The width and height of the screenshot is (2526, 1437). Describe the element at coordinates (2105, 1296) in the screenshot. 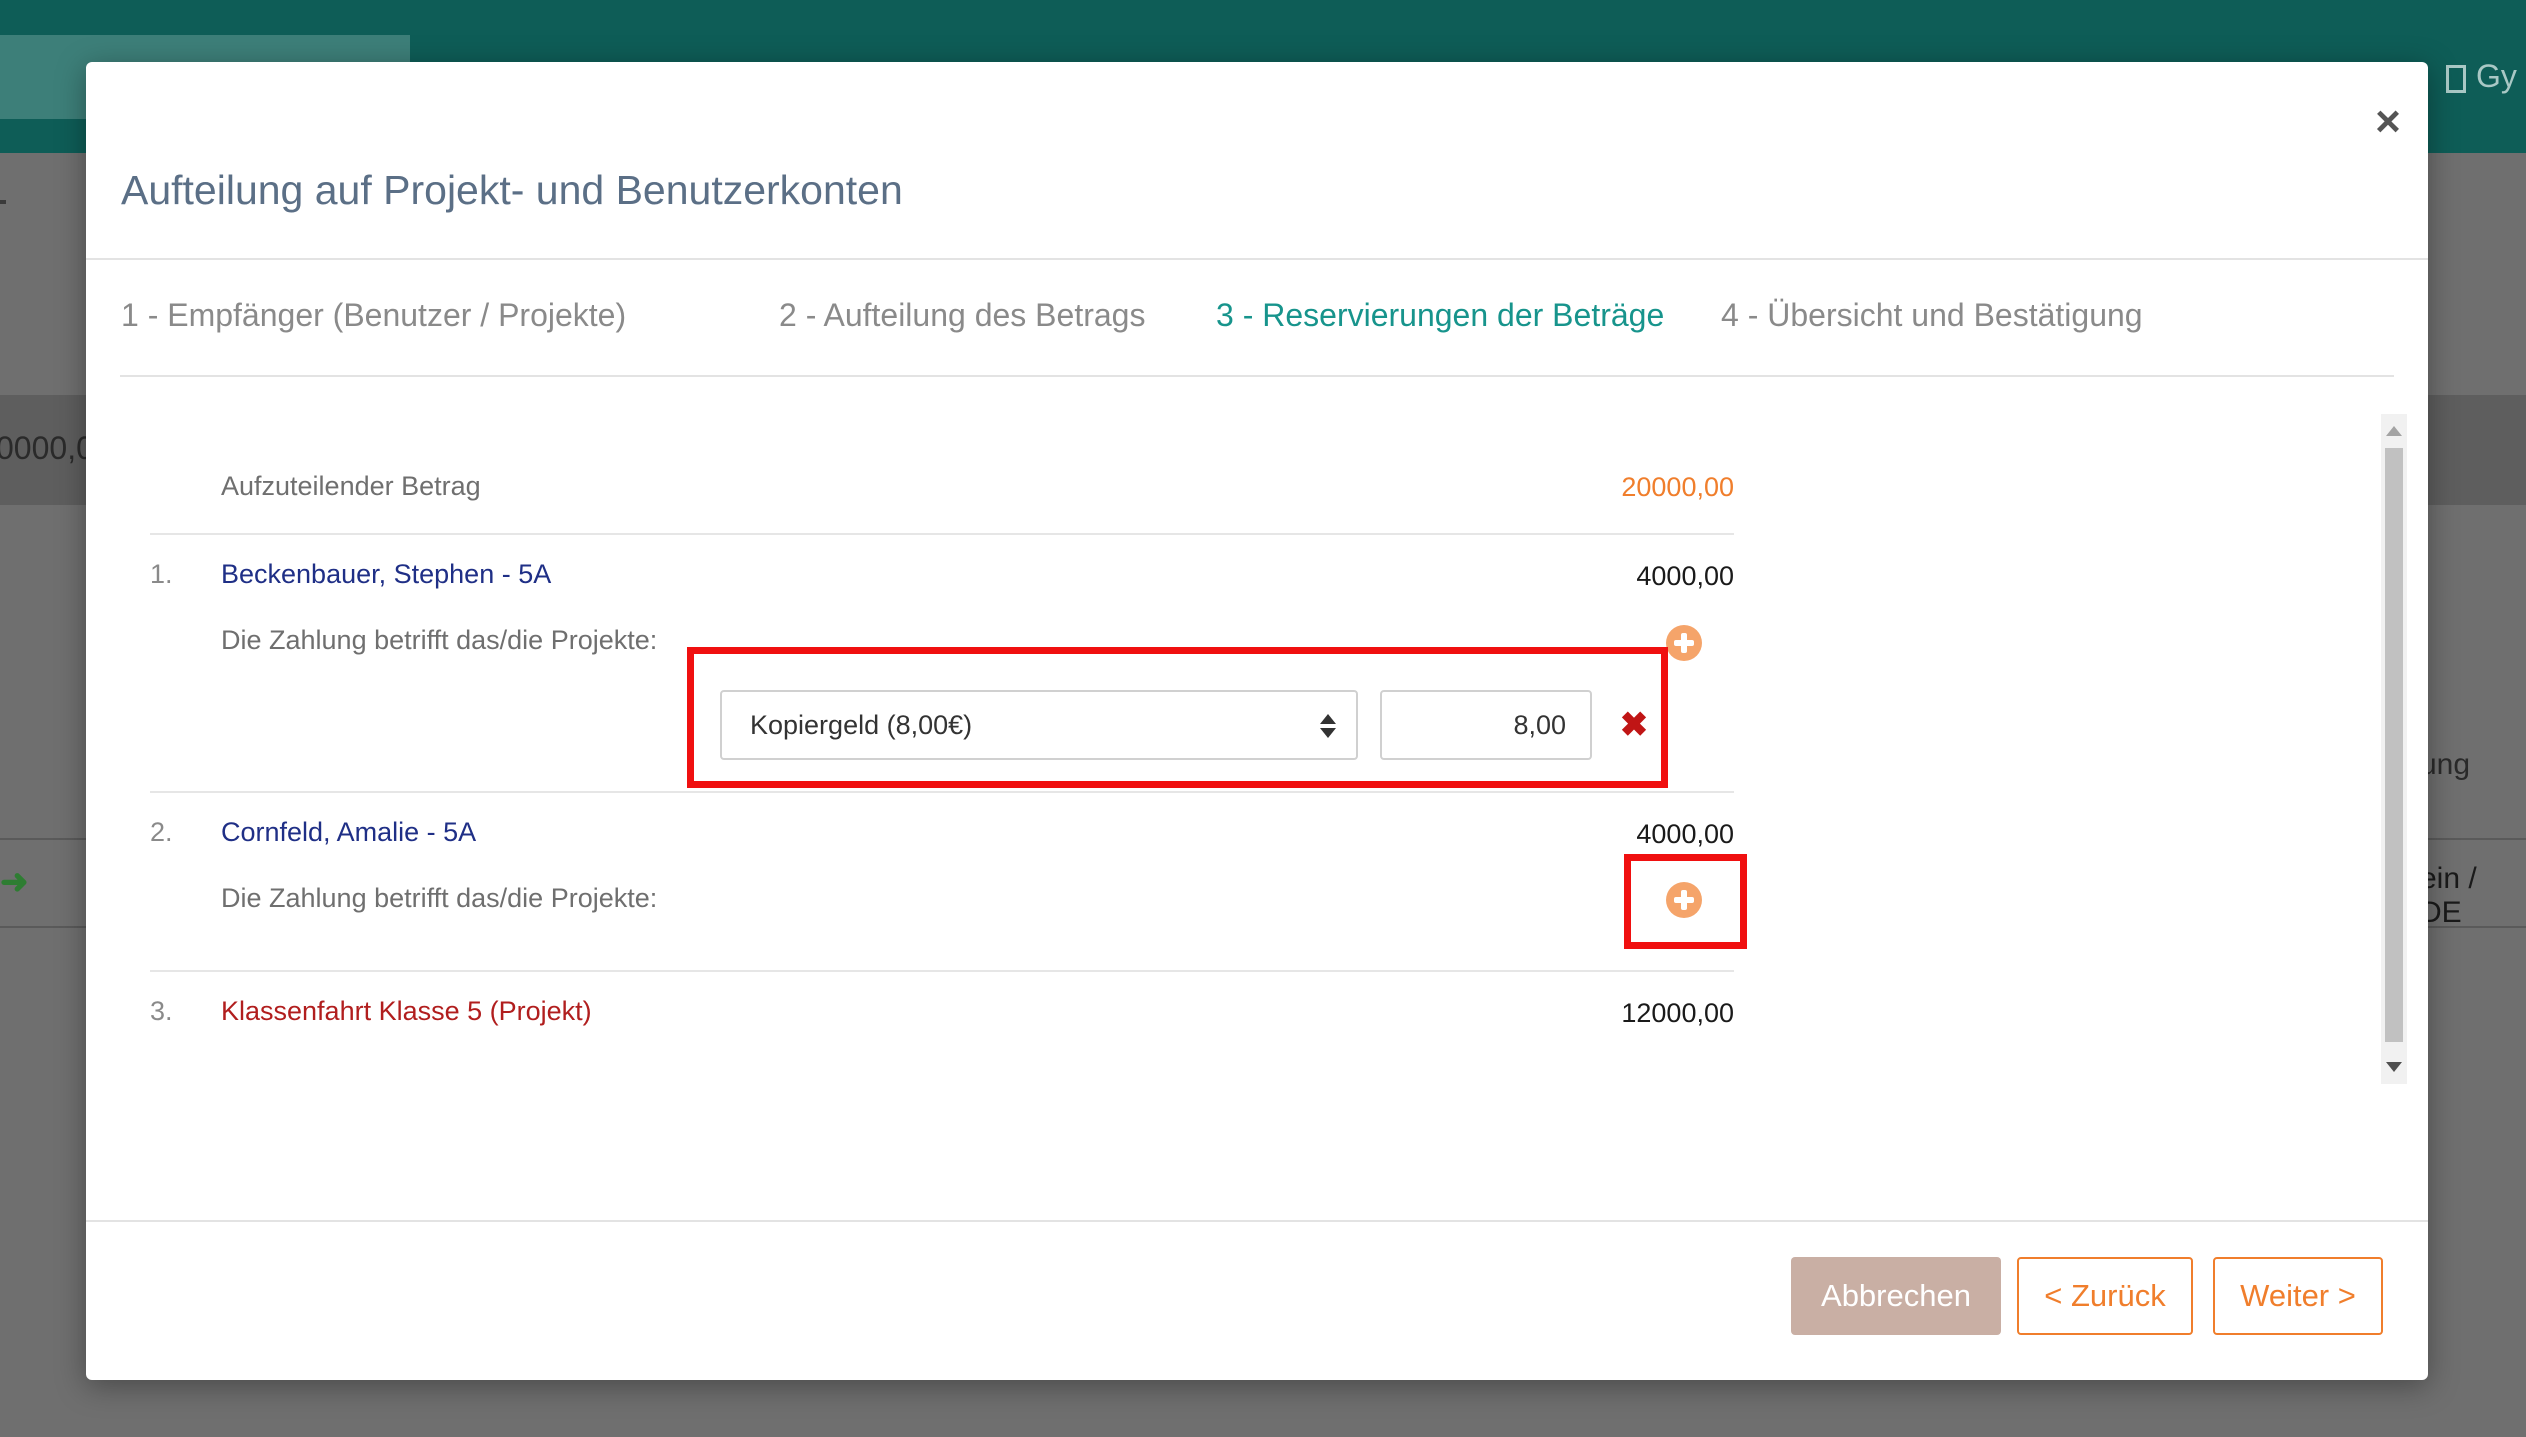

I see `back-button: < Zurück` at that location.